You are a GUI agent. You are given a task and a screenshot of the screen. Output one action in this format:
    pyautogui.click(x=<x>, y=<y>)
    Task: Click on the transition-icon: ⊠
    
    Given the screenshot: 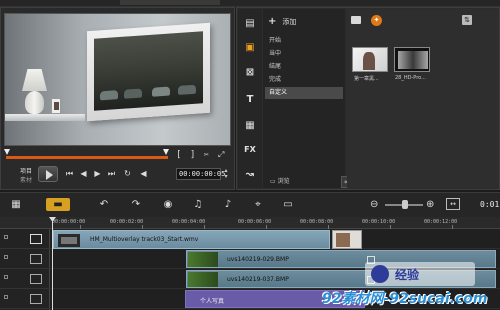 What is the action you would take?
    pyautogui.click(x=250, y=73)
    